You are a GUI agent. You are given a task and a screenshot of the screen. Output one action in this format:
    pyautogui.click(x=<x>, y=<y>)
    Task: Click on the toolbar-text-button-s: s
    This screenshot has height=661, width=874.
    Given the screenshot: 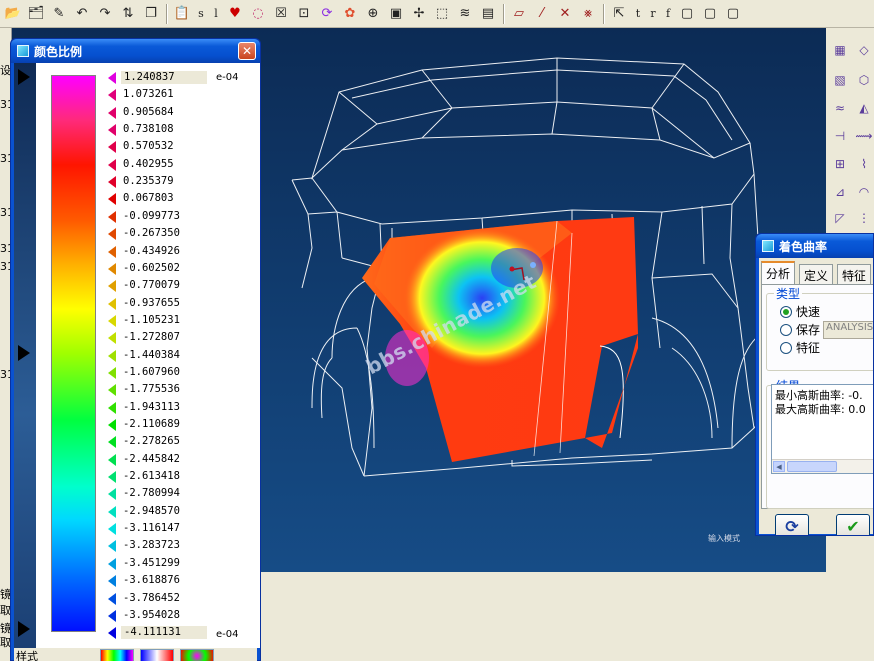 What is the action you would take?
    pyautogui.click(x=201, y=14)
    